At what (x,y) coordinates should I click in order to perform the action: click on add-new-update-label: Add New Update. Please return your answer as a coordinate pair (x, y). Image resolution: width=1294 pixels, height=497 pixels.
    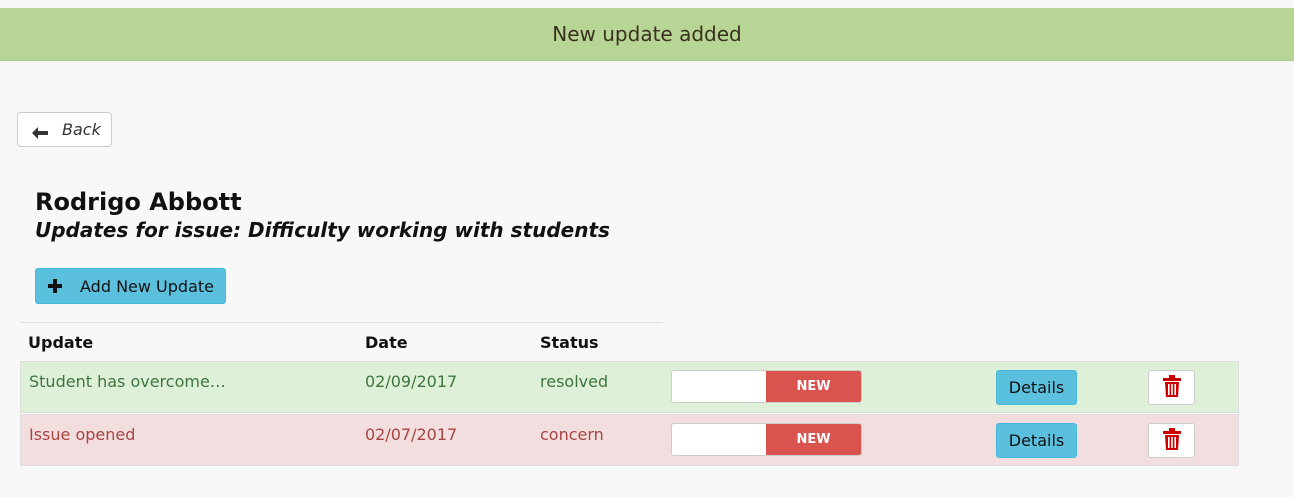
    Looking at the image, I should click on (147, 286).